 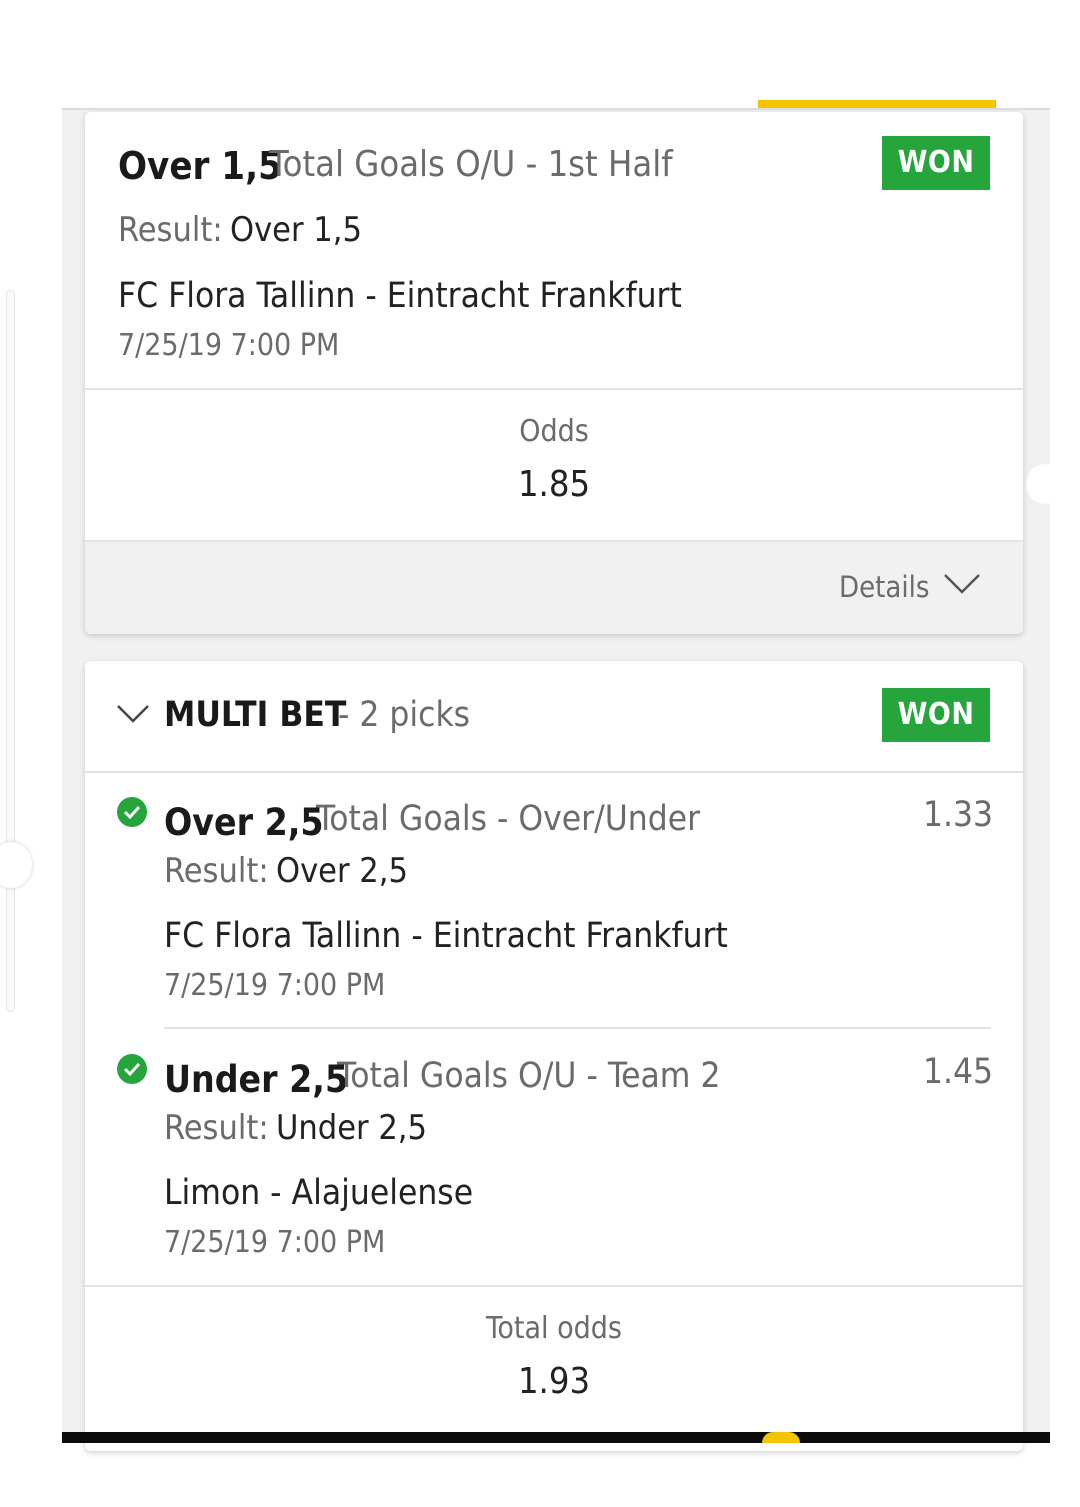 What do you see at coordinates (16, 865) in the screenshot?
I see `side-scroll-handle` at bounding box center [16, 865].